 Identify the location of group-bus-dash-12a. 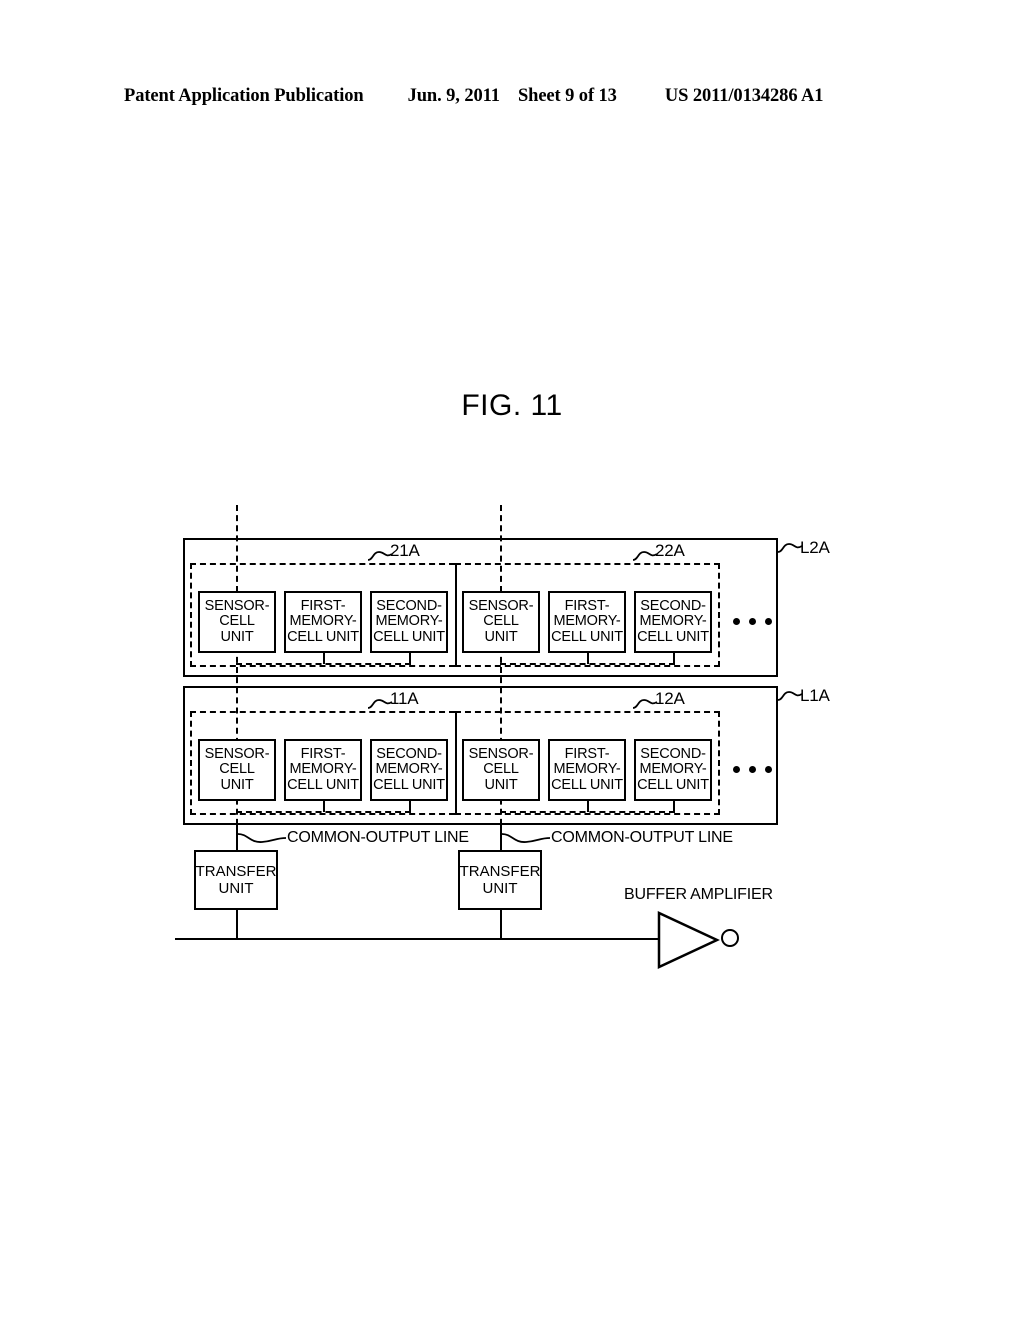
(587, 812).